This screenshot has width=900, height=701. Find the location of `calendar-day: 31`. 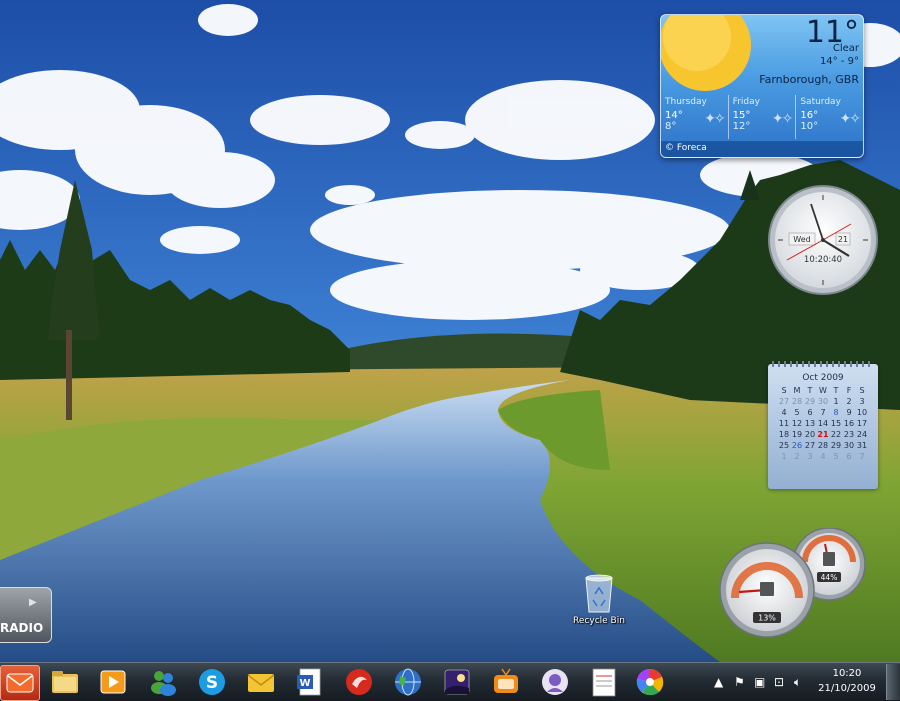

calendar-day: 31 is located at coordinates (862, 445).